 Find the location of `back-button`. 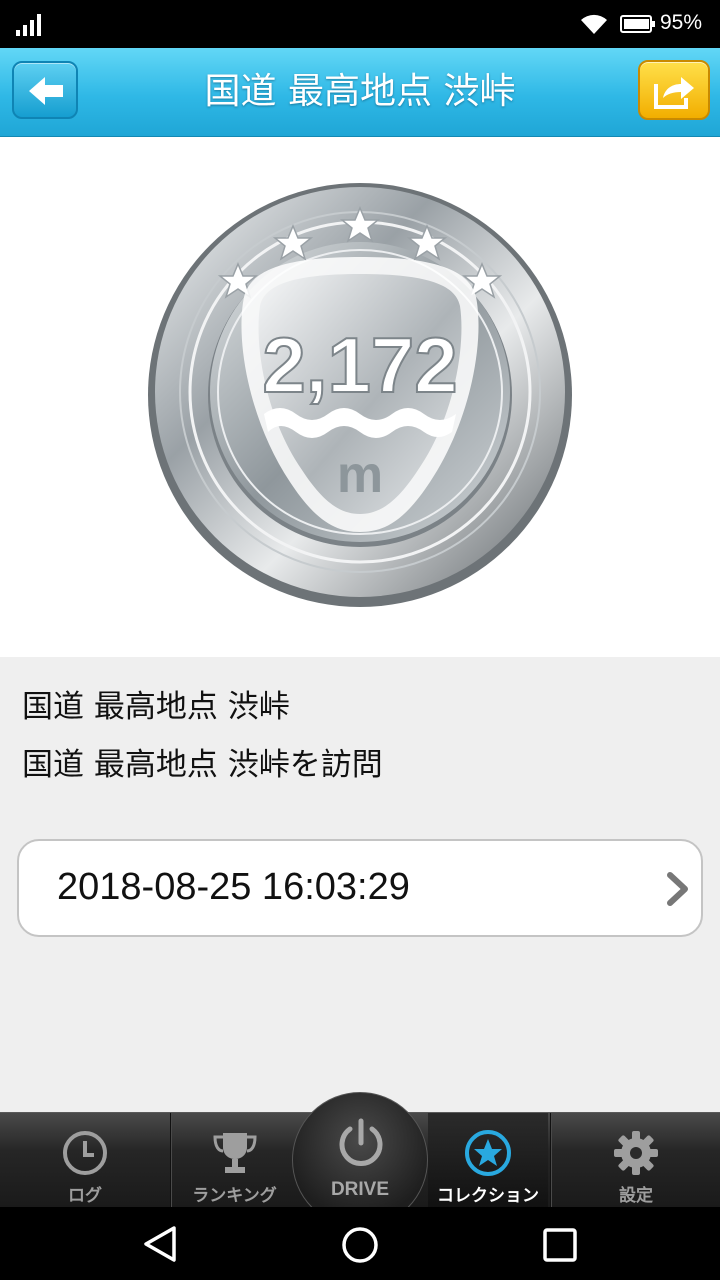

back-button is located at coordinates (45, 90).